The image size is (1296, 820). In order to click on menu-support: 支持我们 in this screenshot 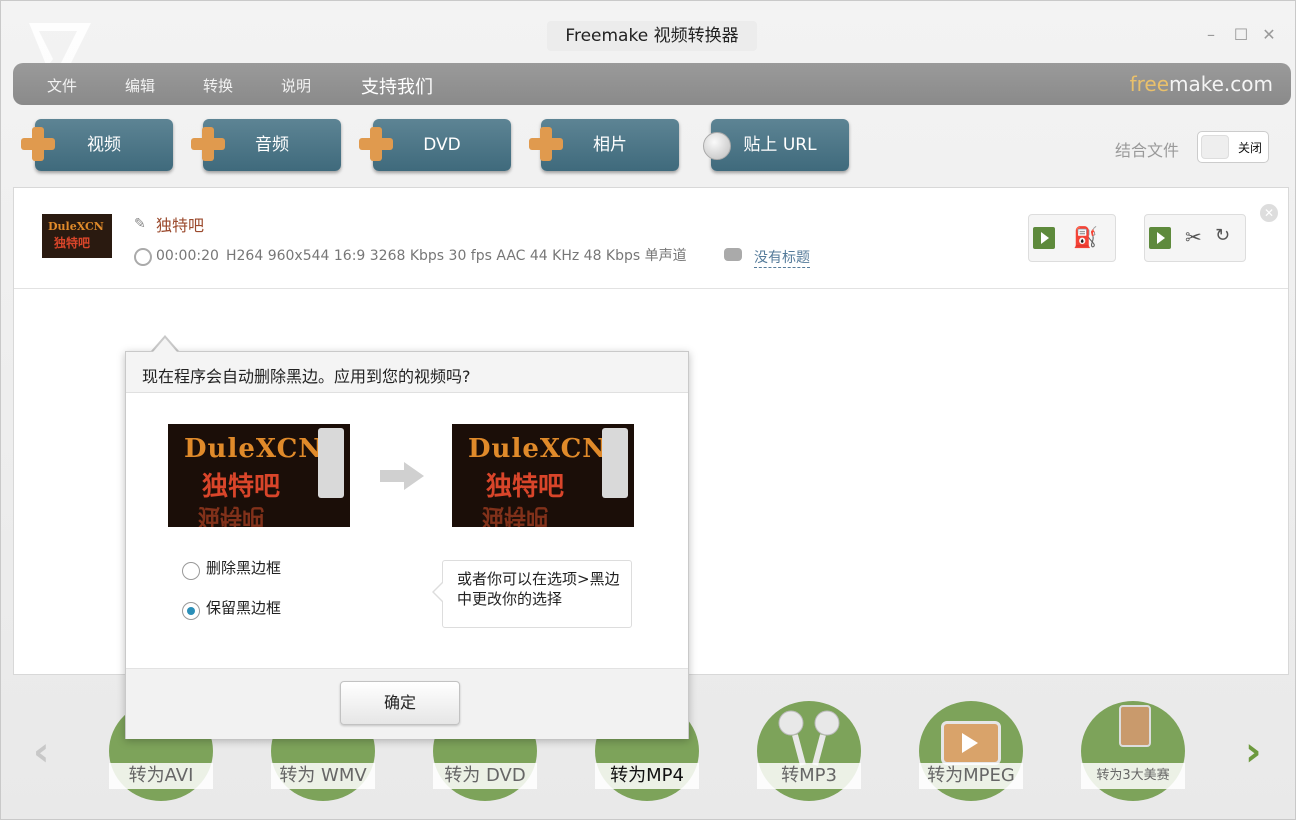, I will do `click(397, 86)`.